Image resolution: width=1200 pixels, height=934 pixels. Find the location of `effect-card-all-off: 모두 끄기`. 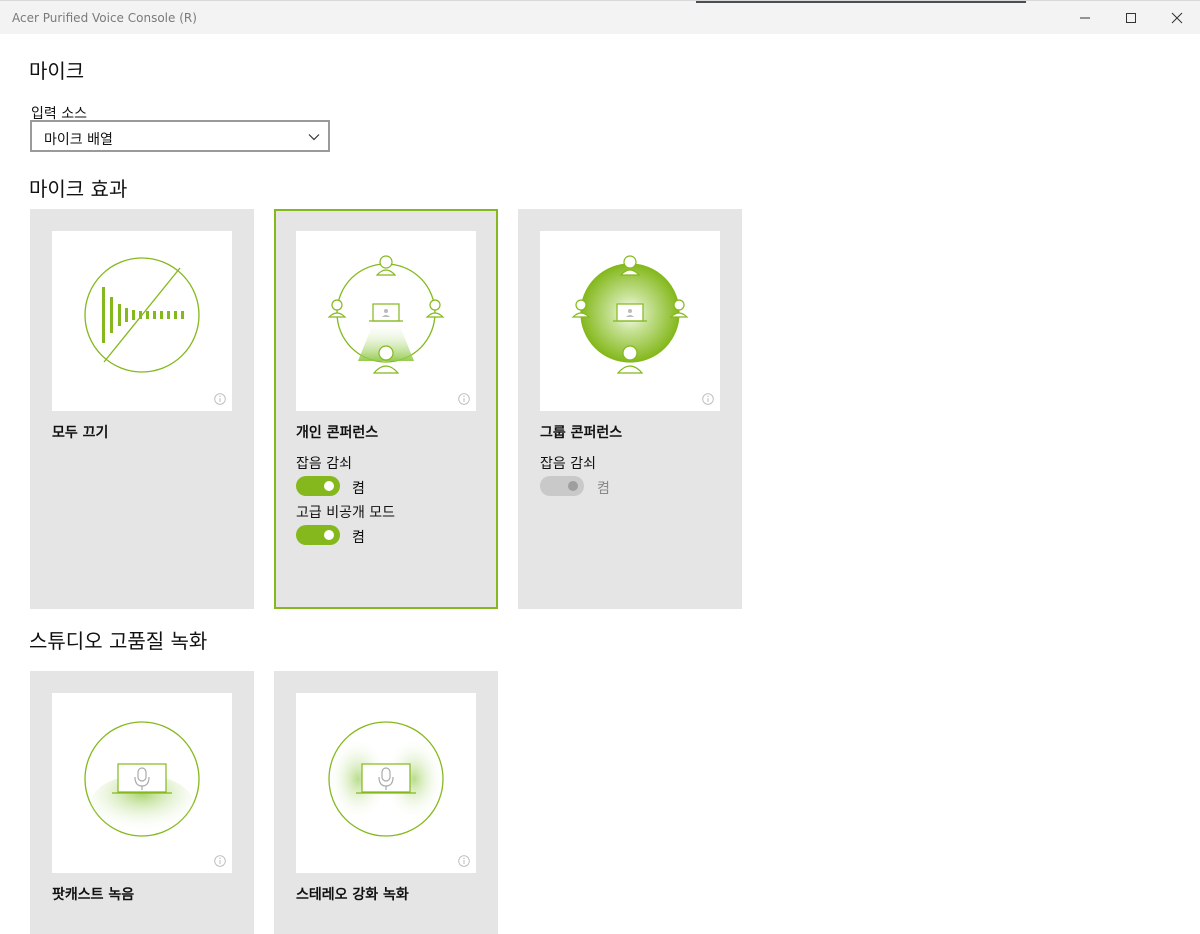

effect-card-all-off: 모두 끄기 is located at coordinates (142, 409).